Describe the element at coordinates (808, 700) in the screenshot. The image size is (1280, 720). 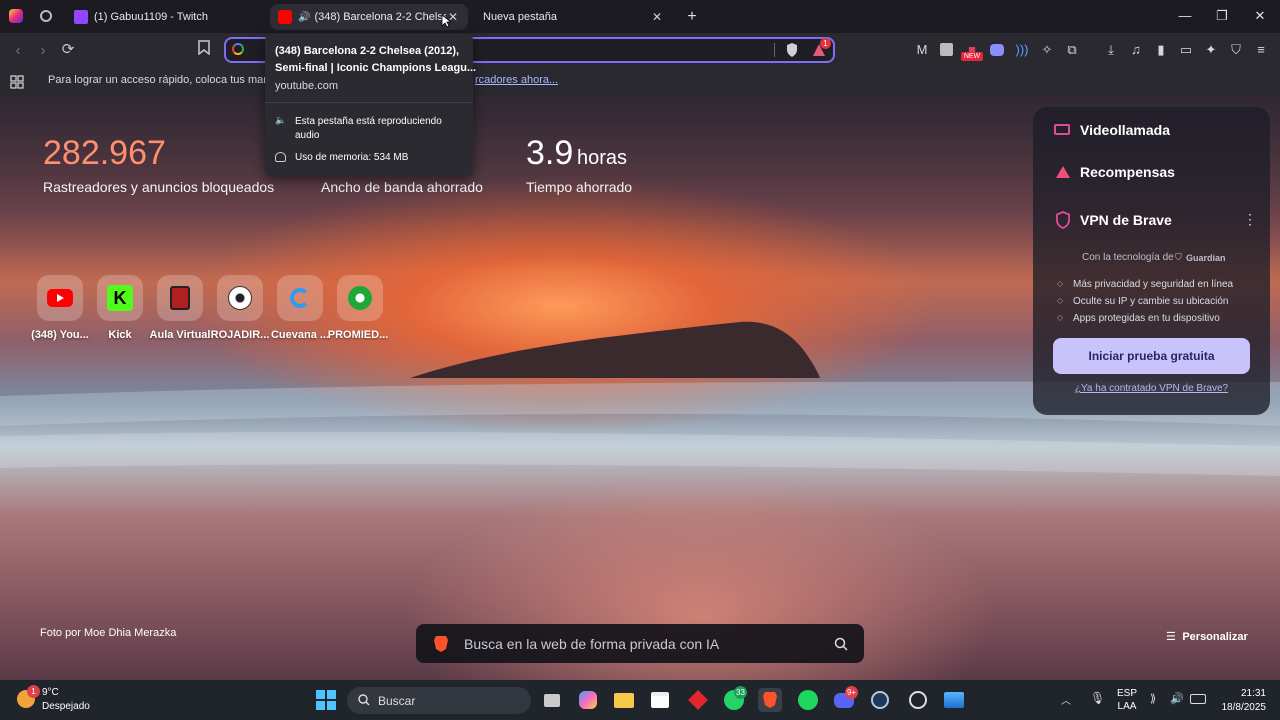
I see `spotify-icon` at that location.